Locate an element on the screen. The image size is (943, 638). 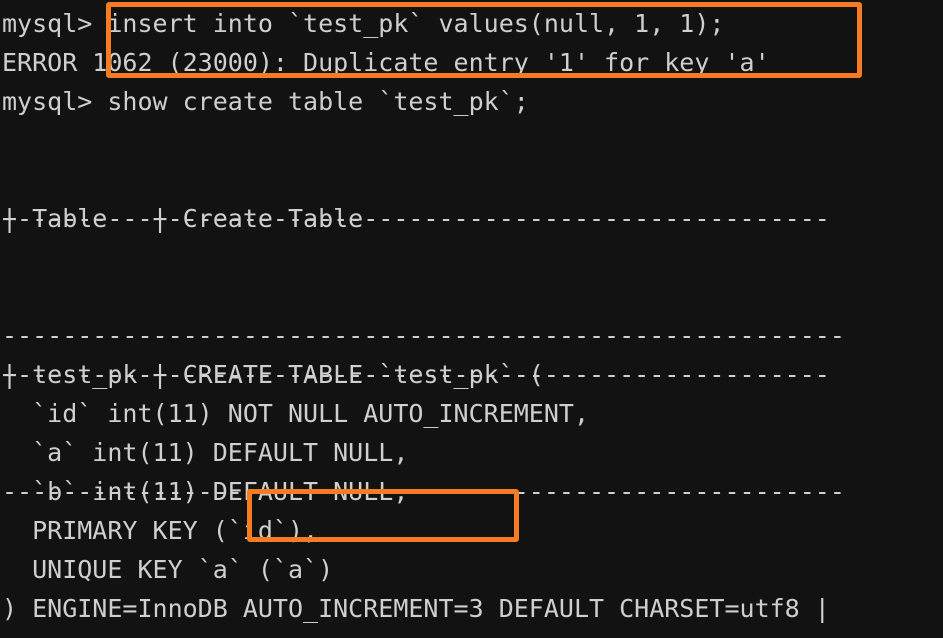
ddl-unique-key: UNIQUE KEY `a` (`a`) is located at coordinates (168, 569).